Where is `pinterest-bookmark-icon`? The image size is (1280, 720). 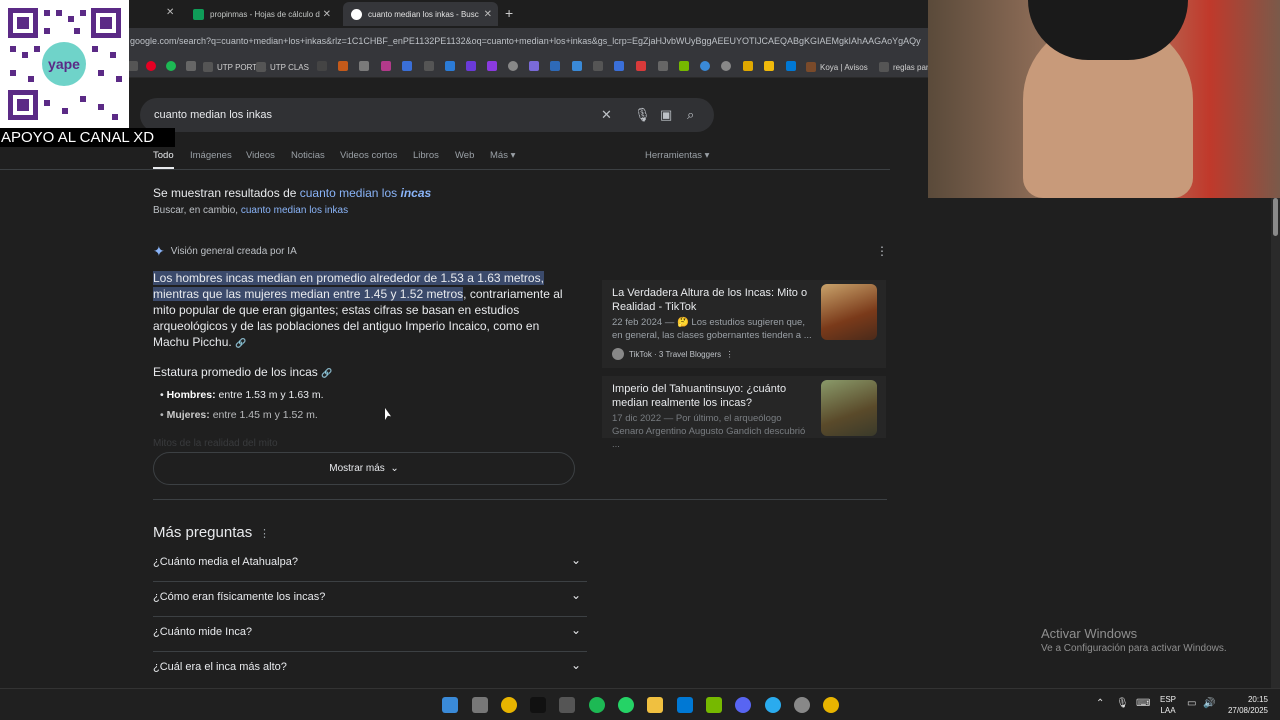 pinterest-bookmark-icon is located at coordinates (151, 66).